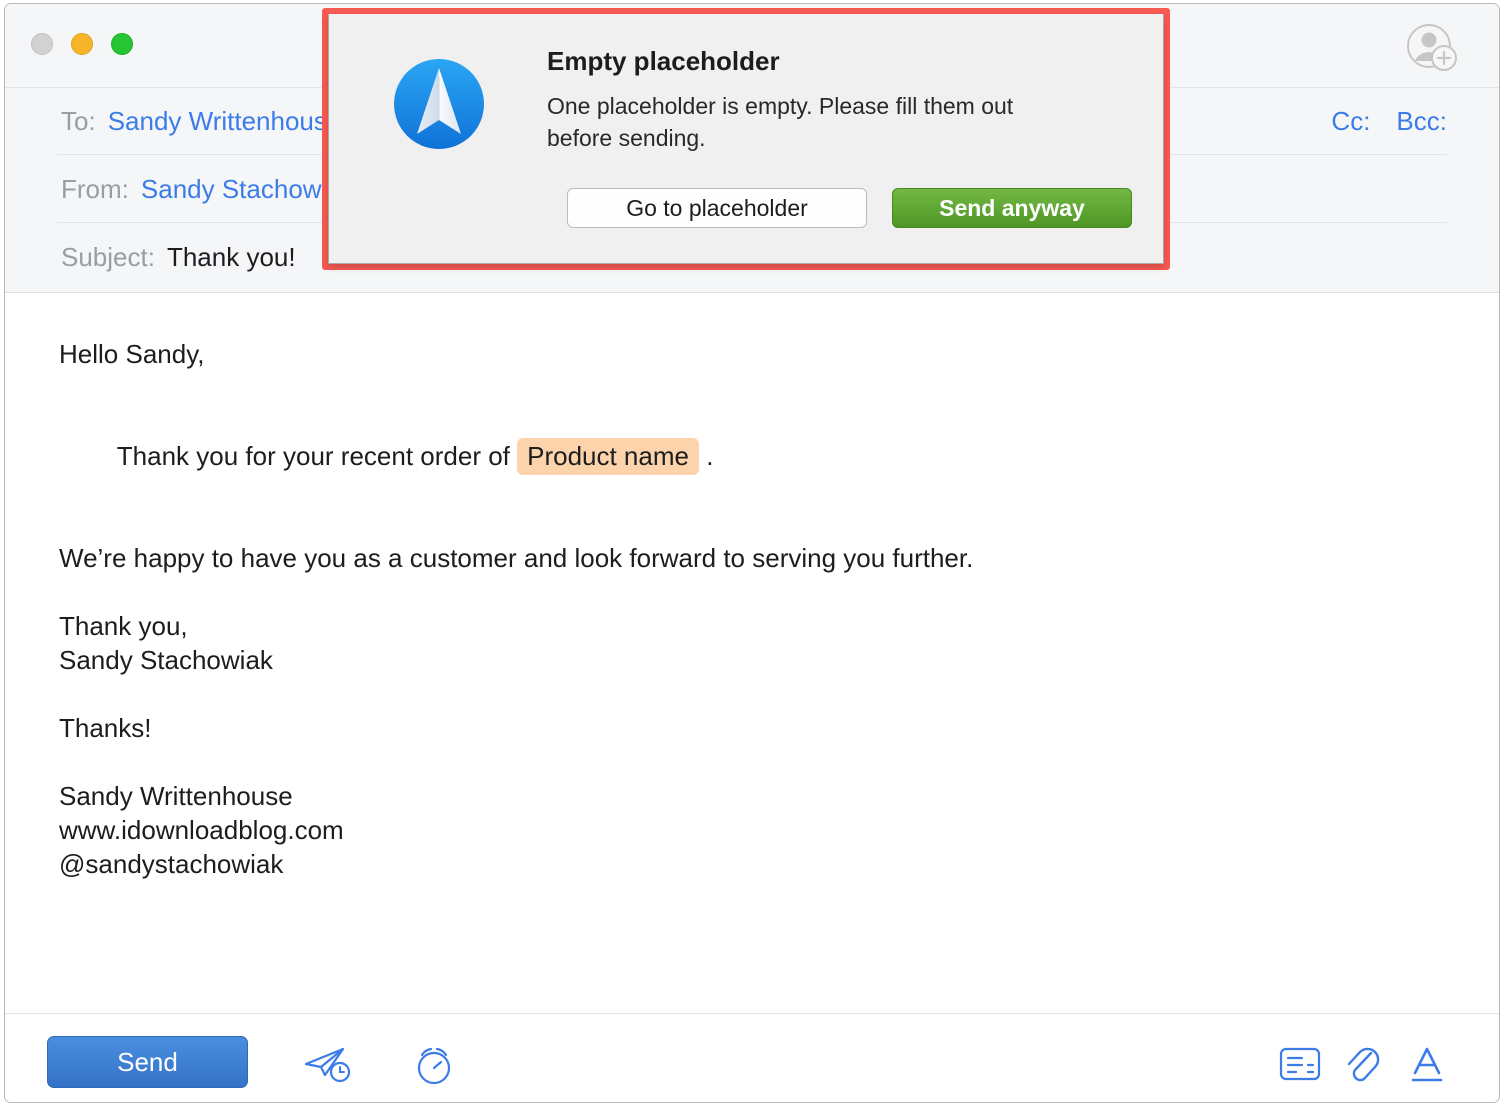 The width and height of the screenshot is (1504, 1106). Describe the element at coordinates (434, 1065) in the screenshot. I see `reminder-icon` at that location.